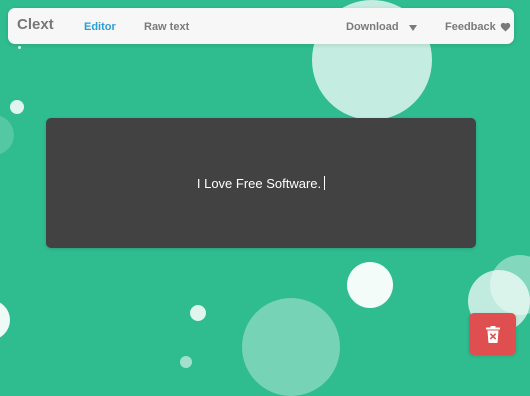 Image resolution: width=530 pixels, height=396 pixels. What do you see at coordinates (412, 27) in the screenshot?
I see `caret-down-icon` at bounding box center [412, 27].